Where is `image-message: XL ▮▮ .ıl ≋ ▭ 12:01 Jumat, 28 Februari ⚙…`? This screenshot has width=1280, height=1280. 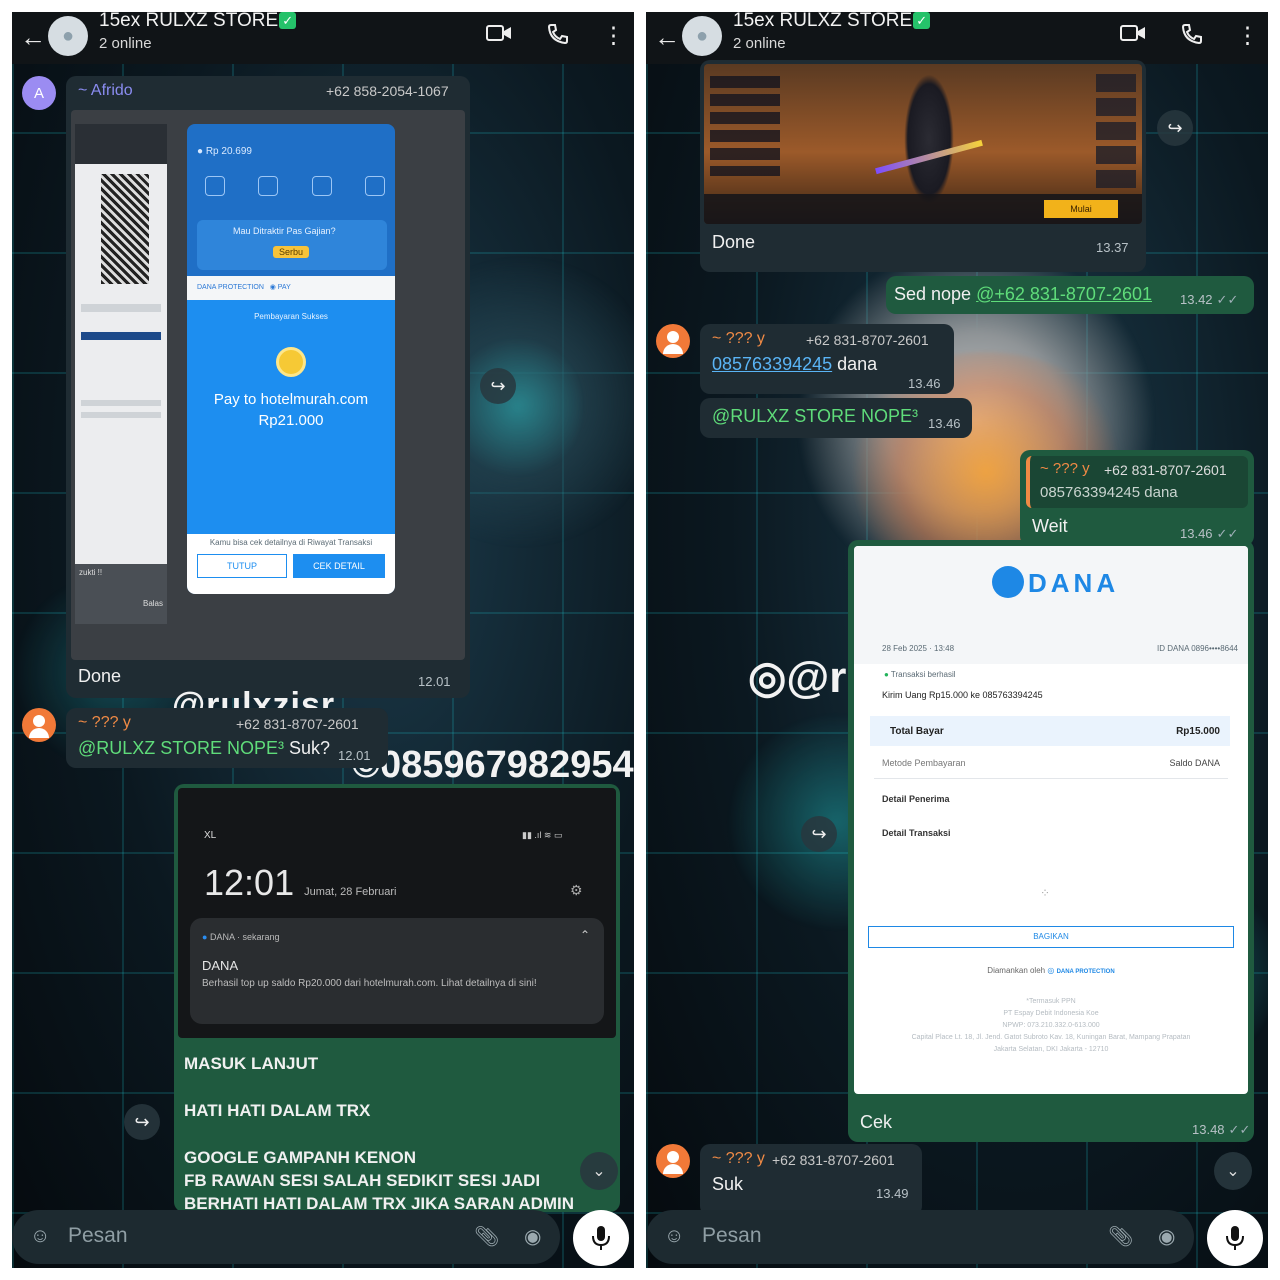 image-message: XL ▮▮ .ıl ≋ ▭ 12:01 Jumat, 28 Februari ⚙… is located at coordinates (397, 998).